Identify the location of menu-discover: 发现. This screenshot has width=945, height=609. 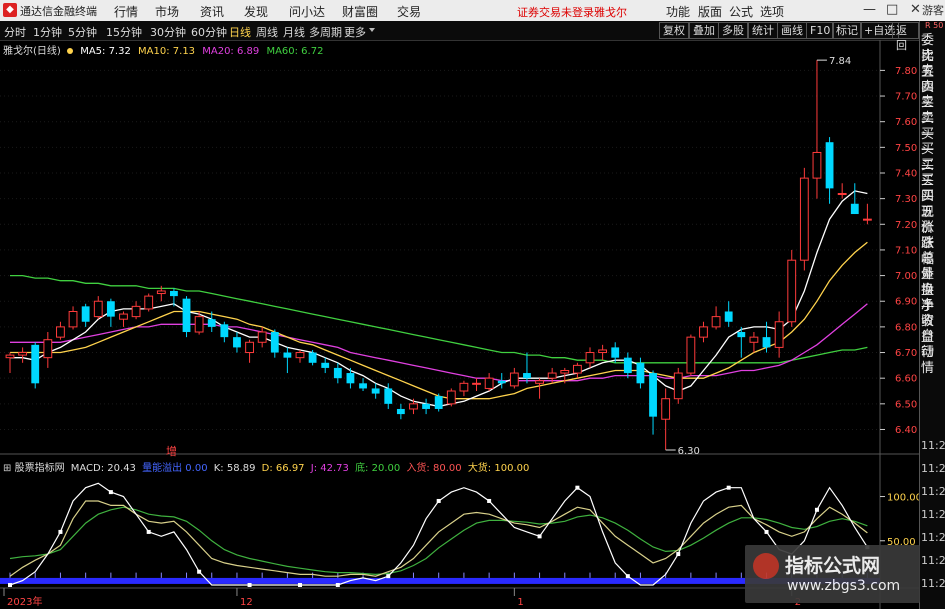
(256, 11).